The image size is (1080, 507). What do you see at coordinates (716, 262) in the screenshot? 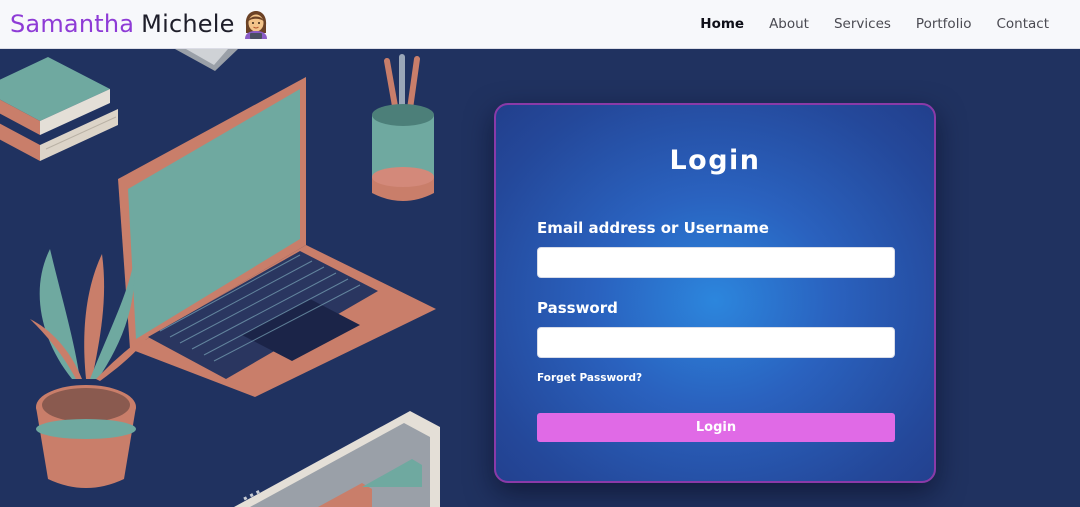
I see `email-field` at bounding box center [716, 262].